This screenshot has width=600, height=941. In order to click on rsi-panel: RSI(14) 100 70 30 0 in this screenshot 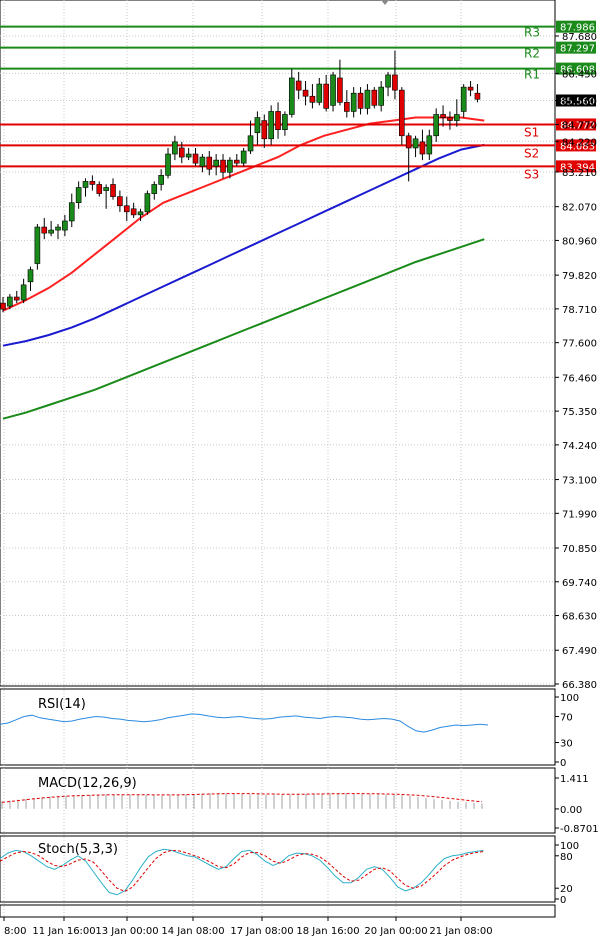, I will do `click(289, 731)`.